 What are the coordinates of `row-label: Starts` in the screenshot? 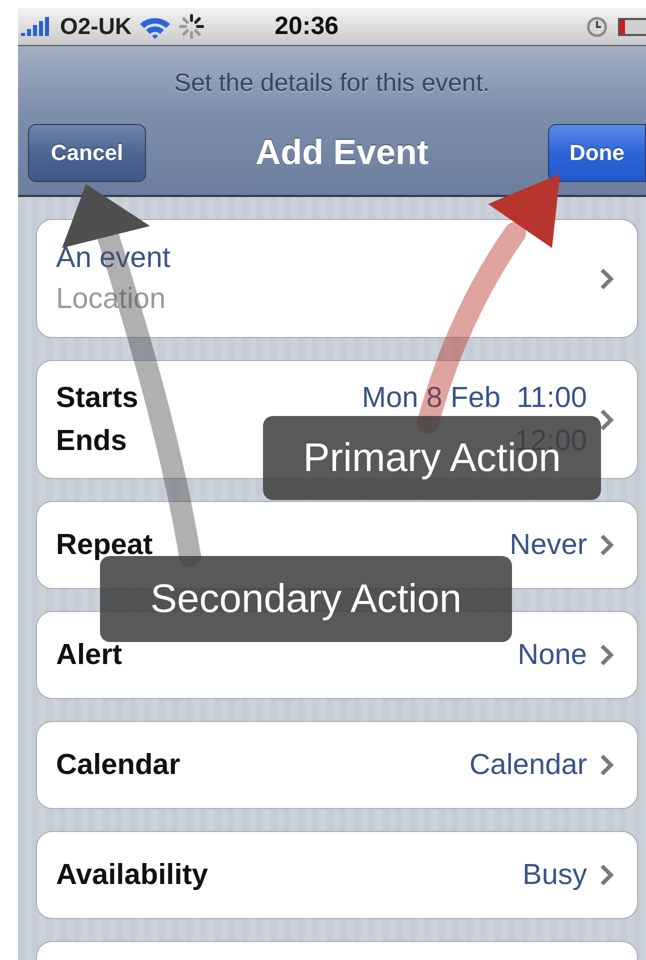 It's located at (97, 398).